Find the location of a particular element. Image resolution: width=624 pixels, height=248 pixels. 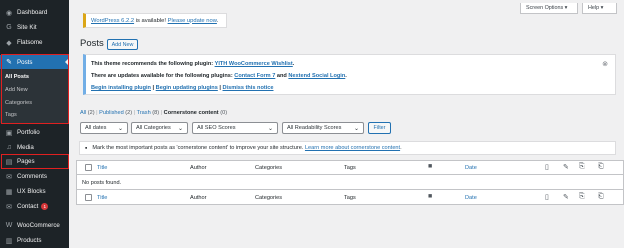

seo-filter-value: All SEO Scores is located at coordinates (216, 128).